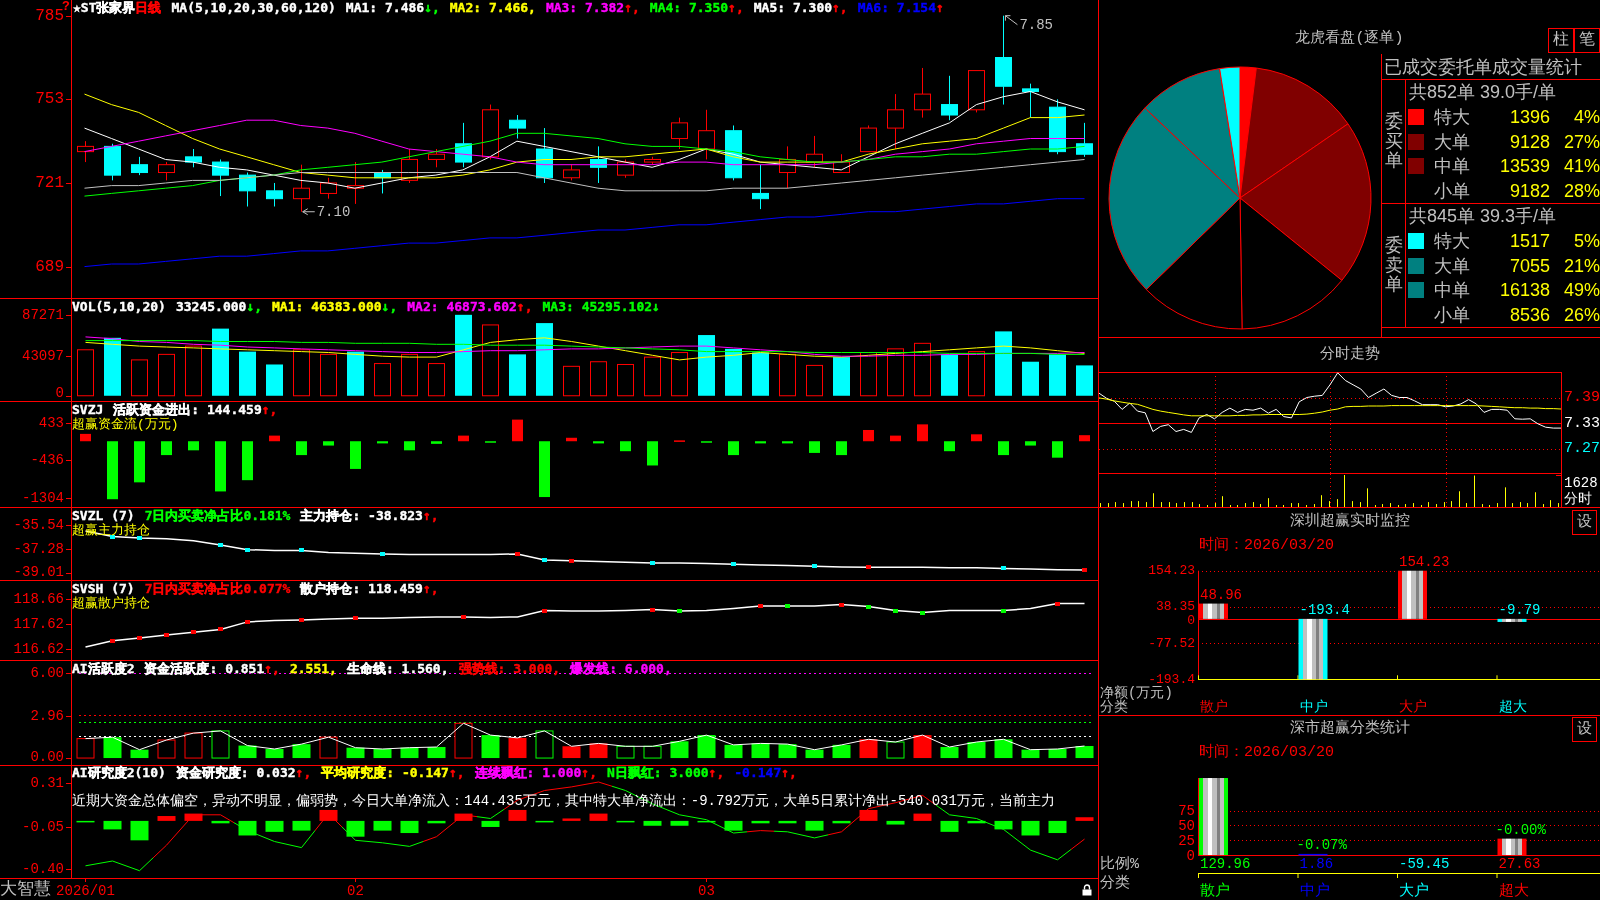 This screenshot has width=1600, height=900. Describe the element at coordinates (1190, 855) in the screenshot. I see `axis-label: 0` at that location.